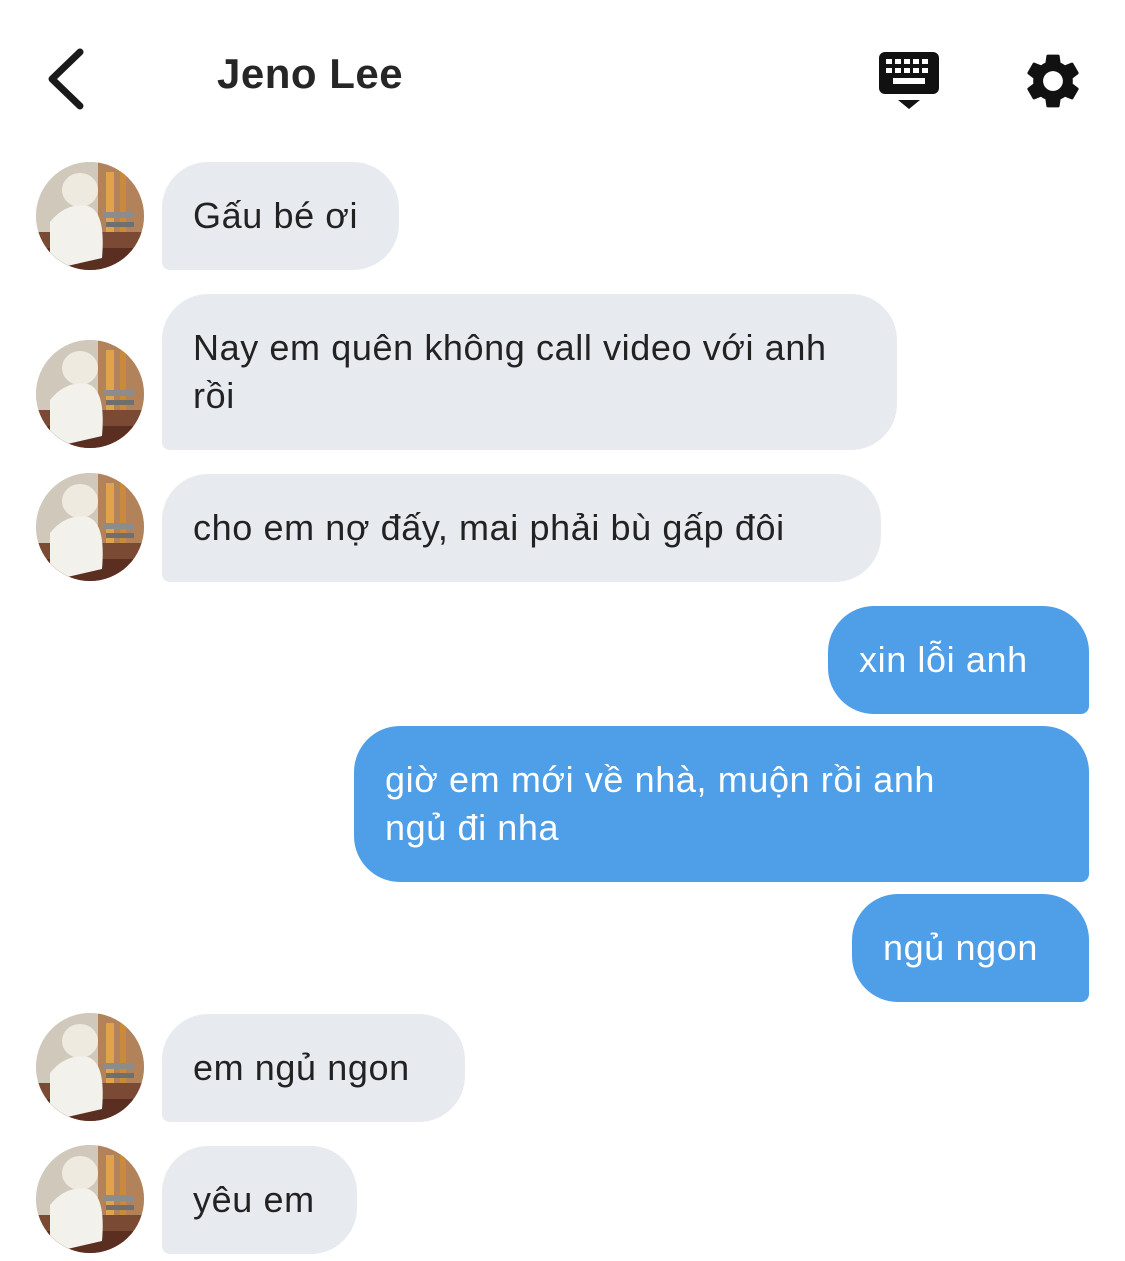 Image resolution: width=1125 pixels, height=1261 pixels. I want to click on chat-header: Jeno Lee, so click(562, 75).